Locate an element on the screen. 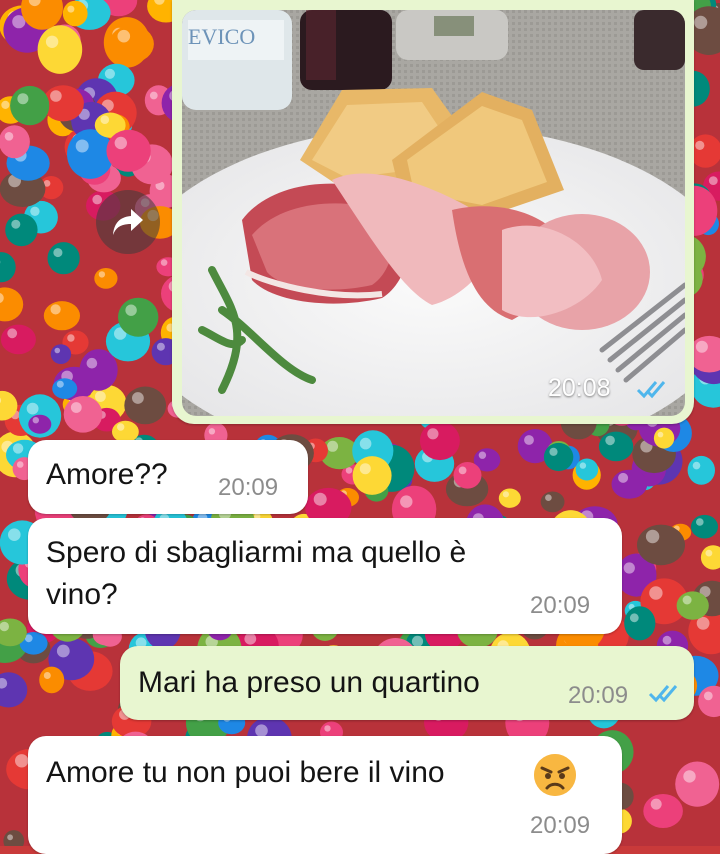 This screenshot has width=720, height=854. image-timestamp: 20:08 is located at coordinates (579, 388).